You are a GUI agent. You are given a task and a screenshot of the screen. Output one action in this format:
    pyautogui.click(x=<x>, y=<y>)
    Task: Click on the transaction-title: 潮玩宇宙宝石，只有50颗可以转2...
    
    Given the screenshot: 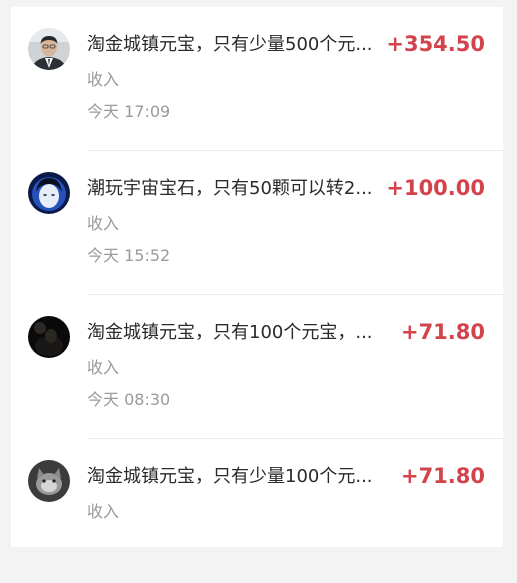 What is the action you would take?
    pyautogui.click(x=230, y=188)
    